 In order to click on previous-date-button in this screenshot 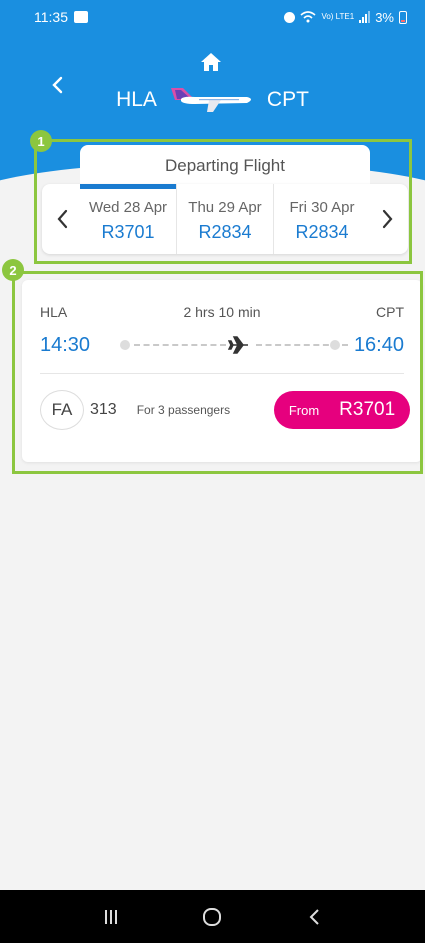, I will do `click(62, 219)`.